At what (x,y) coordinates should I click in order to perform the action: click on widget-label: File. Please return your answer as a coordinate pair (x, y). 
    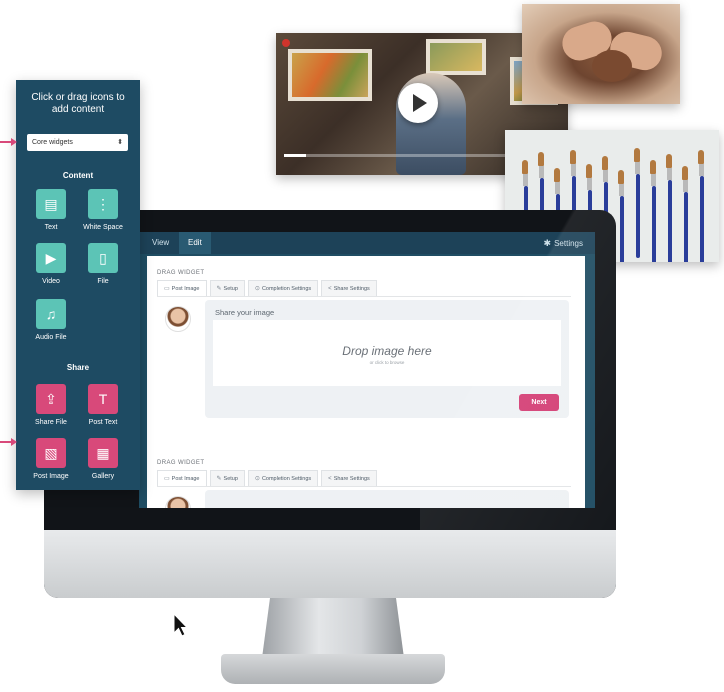
    Looking at the image, I should click on (103, 281).